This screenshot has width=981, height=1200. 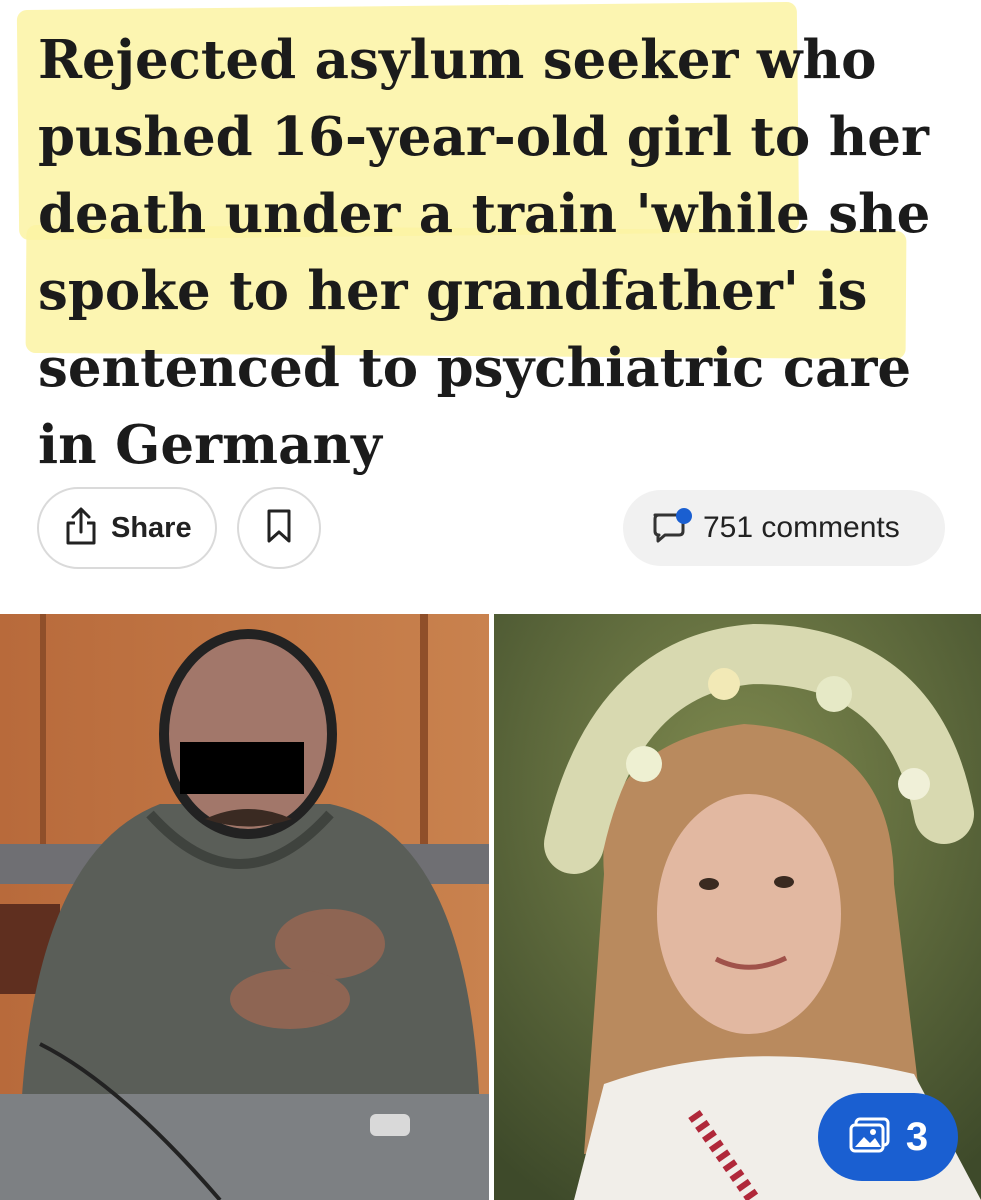 I want to click on comments-count: 751 comments, so click(x=801, y=527).